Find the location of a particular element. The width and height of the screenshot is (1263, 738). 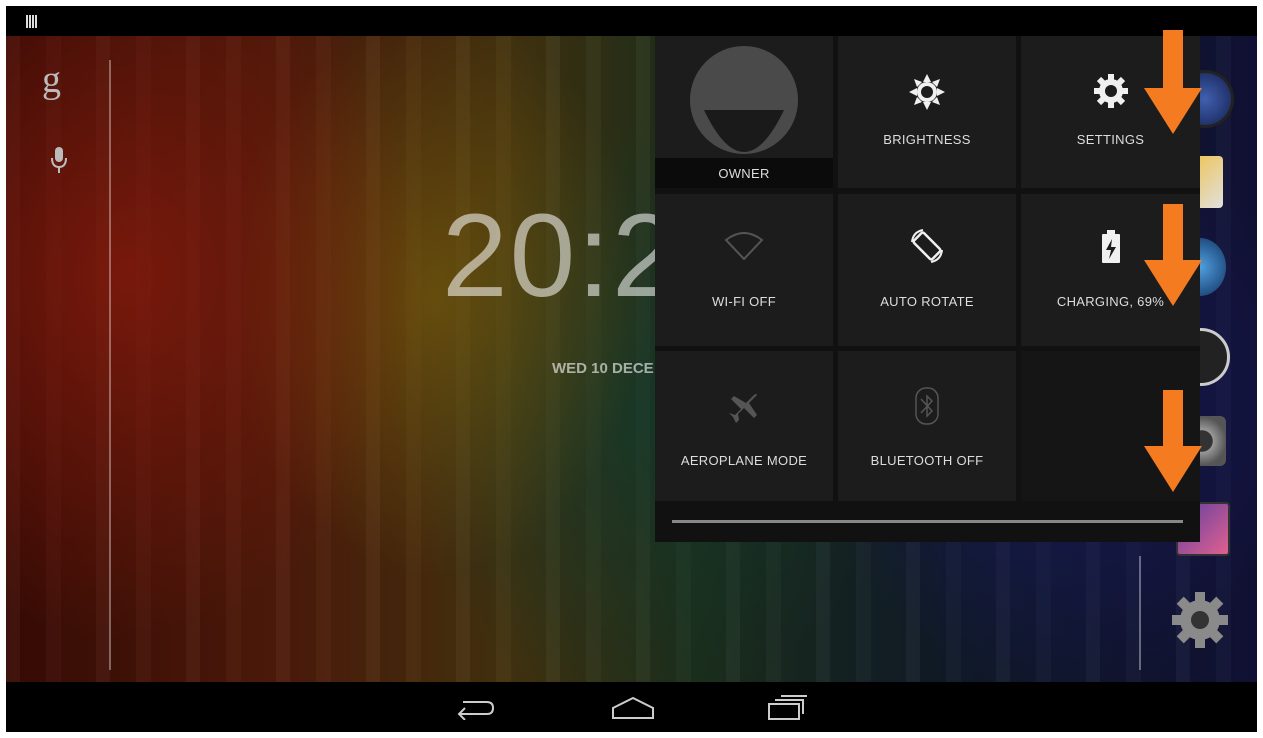

back-icon is located at coordinates (476, 710).